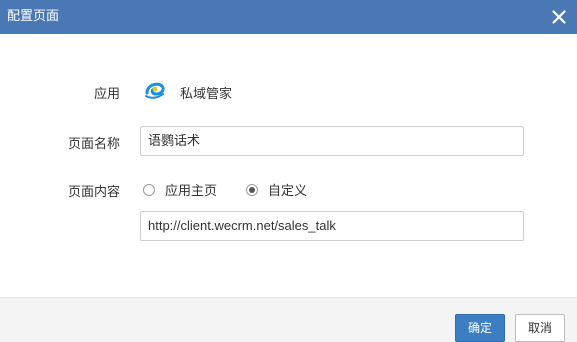  What do you see at coordinates (288, 319) in the screenshot?
I see `dialog-footer: 确定 取消` at bounding box center [288, 319].